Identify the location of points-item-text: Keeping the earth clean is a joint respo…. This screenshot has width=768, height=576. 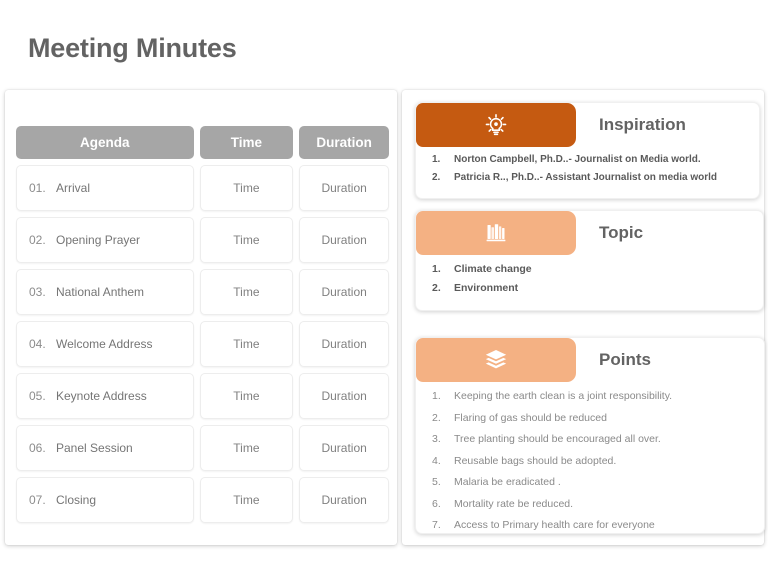
(563, 396).